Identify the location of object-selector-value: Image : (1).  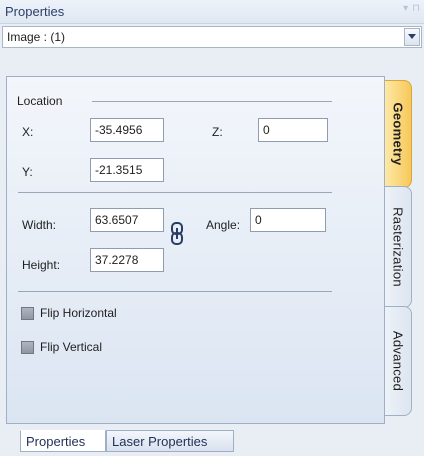
(36, 37).